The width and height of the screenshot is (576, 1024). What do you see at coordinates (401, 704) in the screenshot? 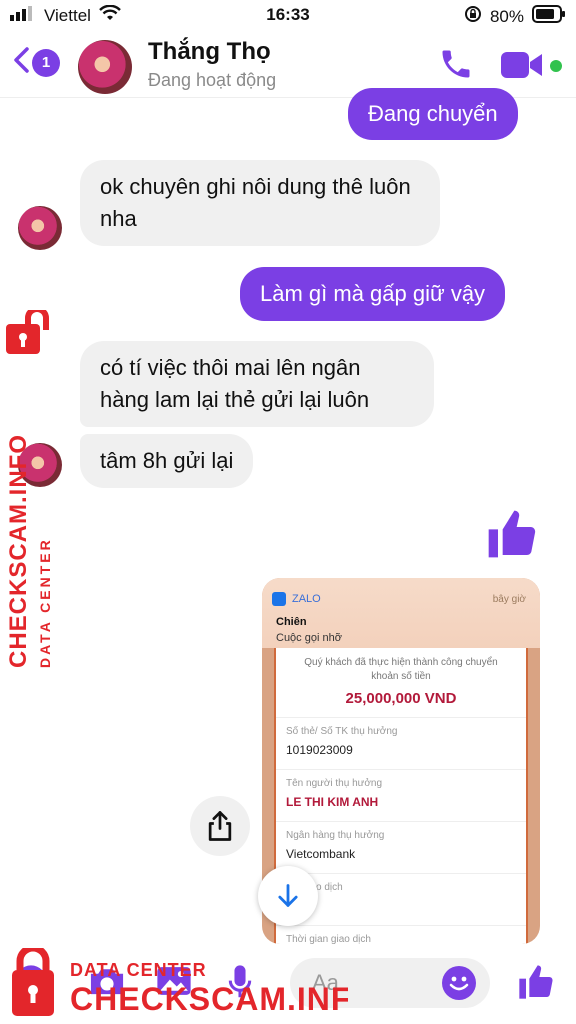
I see `receipt-amount: 25,000,000 VND` at bounding box center [401, 704].